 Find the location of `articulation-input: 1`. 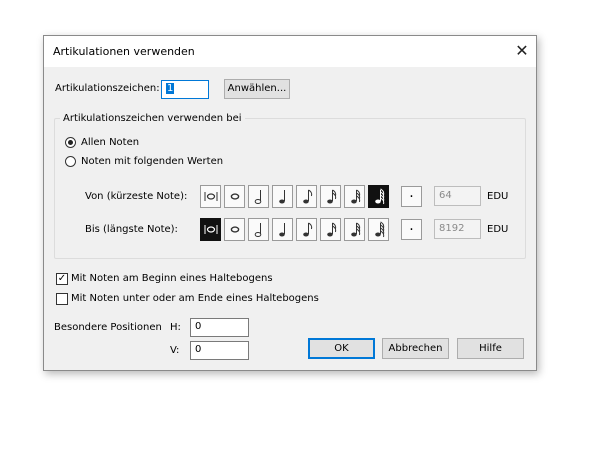

articulation-input: 1 is located at coordinates (185, 89).